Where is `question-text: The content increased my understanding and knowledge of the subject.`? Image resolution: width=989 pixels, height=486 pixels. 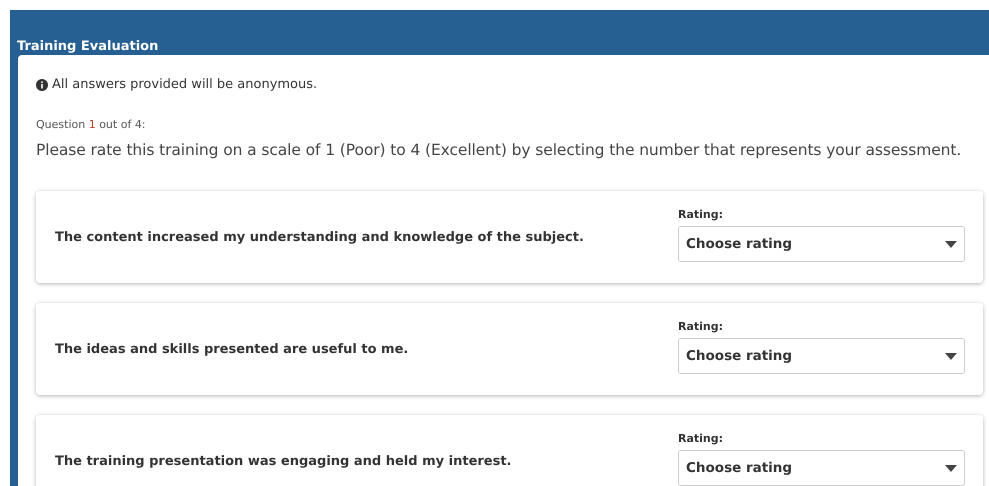 question-text: The content increased my understanding and knowledge of the subject. is located at coordinates (319, 237).